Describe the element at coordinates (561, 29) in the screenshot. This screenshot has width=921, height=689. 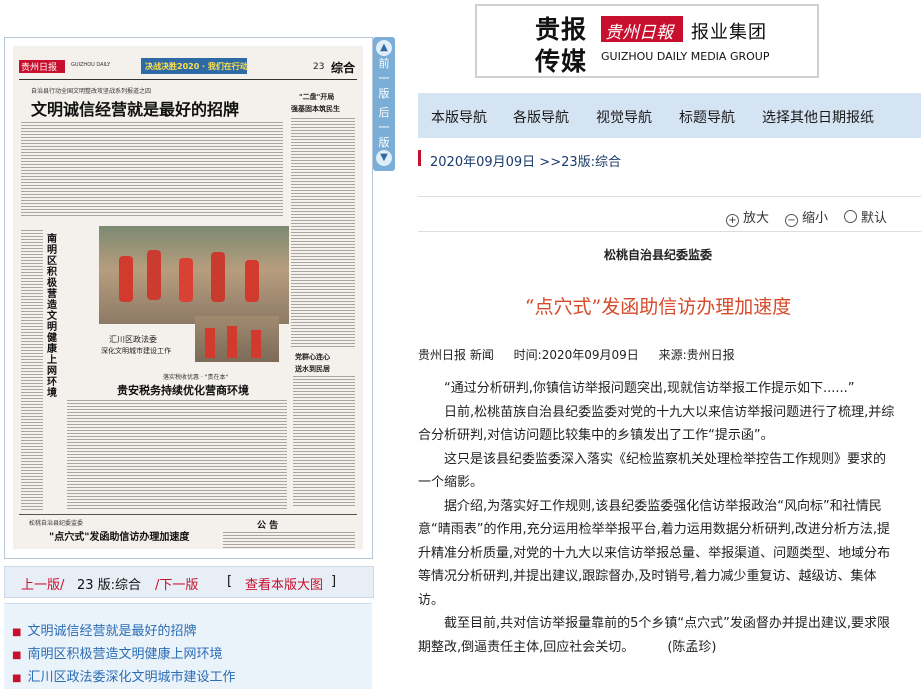
I see `logo-mark-line1: 贵报` at that location.